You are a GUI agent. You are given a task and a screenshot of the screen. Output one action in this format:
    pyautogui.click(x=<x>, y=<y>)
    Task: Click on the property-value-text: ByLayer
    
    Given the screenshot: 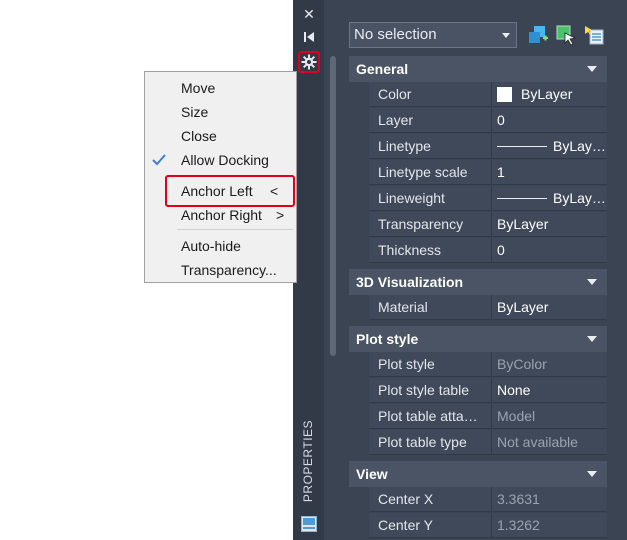 What is the action you would take?
    pyautogui.click(x=547, y=94)
    